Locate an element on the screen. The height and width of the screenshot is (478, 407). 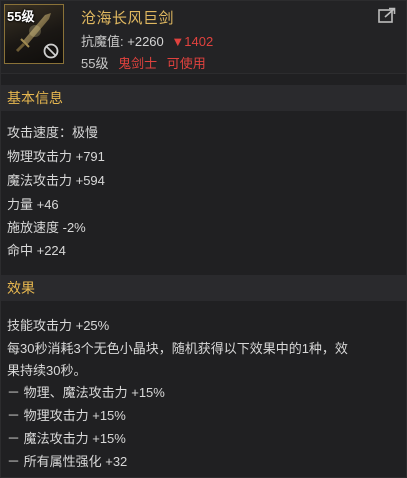
section-title-basic: 基本信息 is located at coordinates (203, 98).